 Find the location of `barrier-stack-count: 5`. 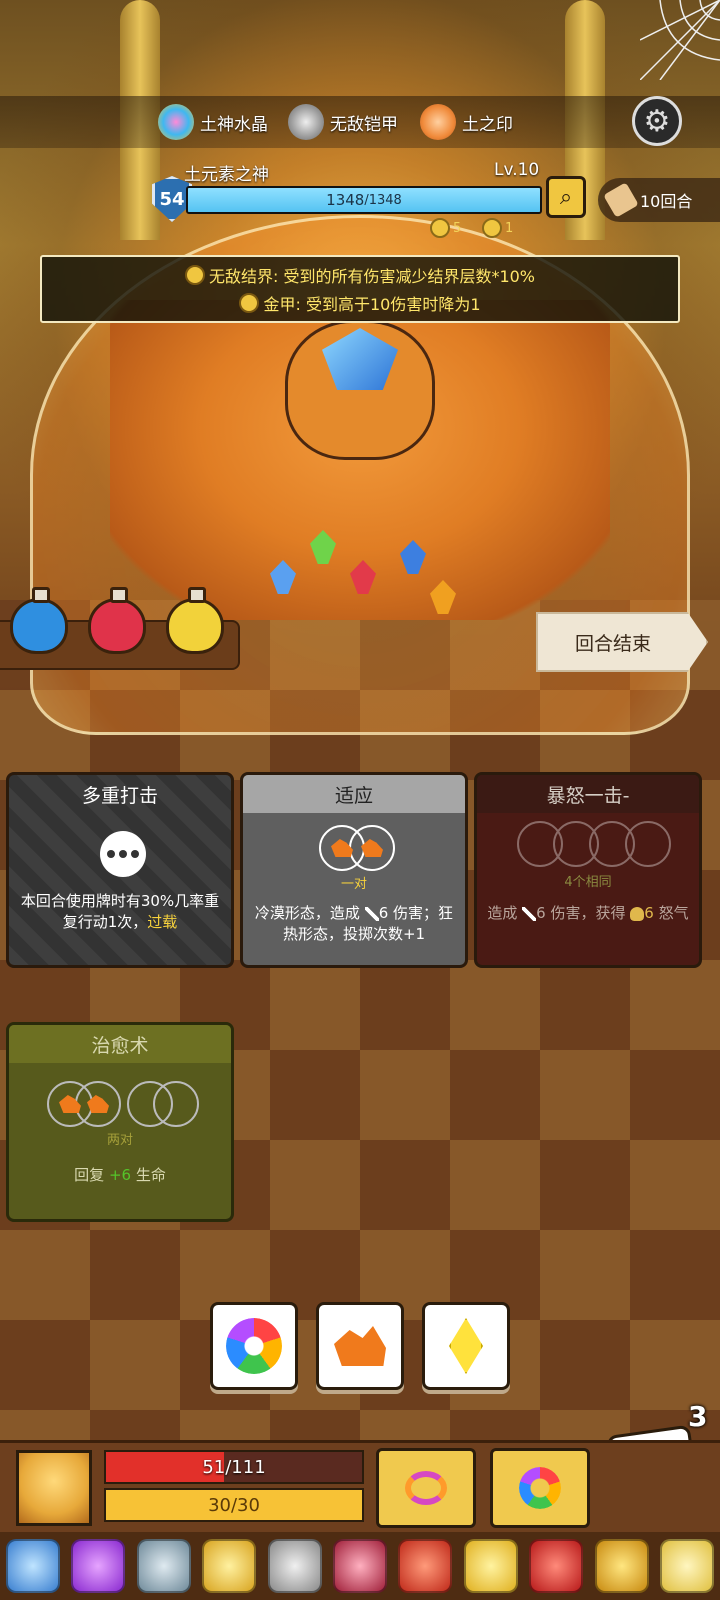

barrier-stack-count: 5 is located at coordinates (457, 228).